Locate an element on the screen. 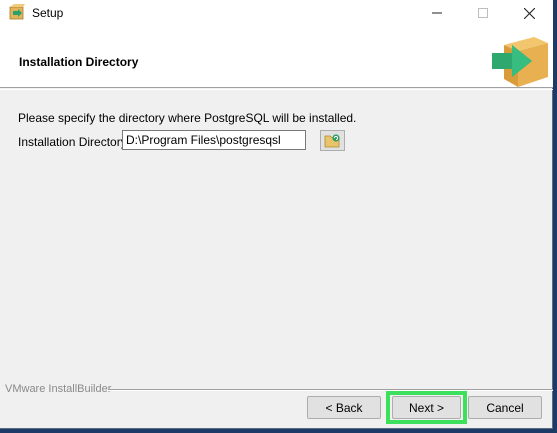  next-button: Next > is located at coordinates (426, 407).